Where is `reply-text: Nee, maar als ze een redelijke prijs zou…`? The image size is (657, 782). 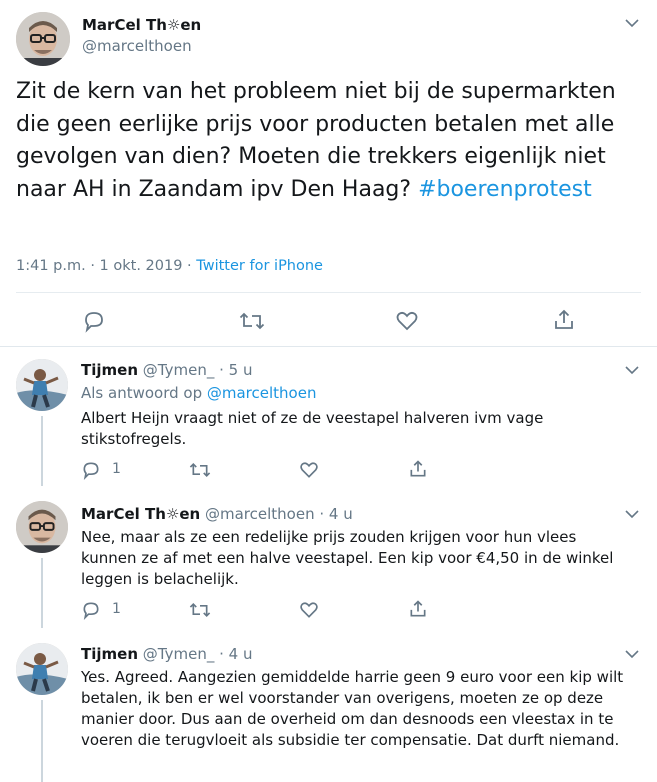 reply-text: Nee, maar als ze een redelijke prijs zou… is located at coordinates (347, 558).